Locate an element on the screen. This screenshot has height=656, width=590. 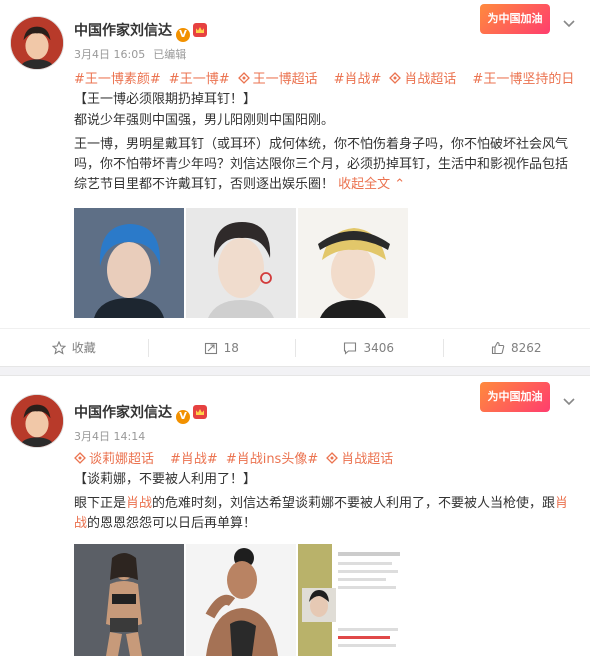
post-meta: 3月4日 14:14 is located at coordinates (113, 436).